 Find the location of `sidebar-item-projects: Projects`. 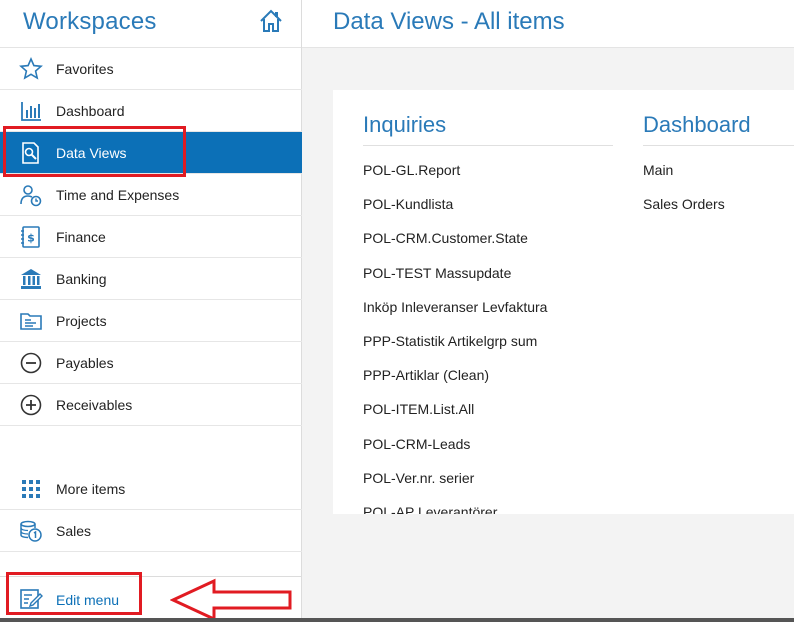

sidebar-item-projects: Projects is located at coordinates (151, 321).